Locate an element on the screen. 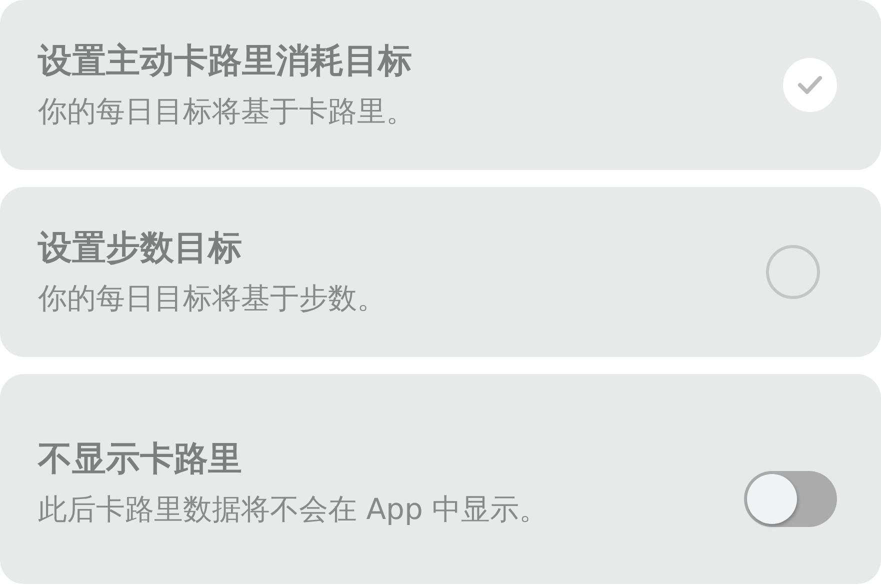 This screenshot has height=586, width=881. option-title: 不显示卡路里 is located at coordinates (140, 459).